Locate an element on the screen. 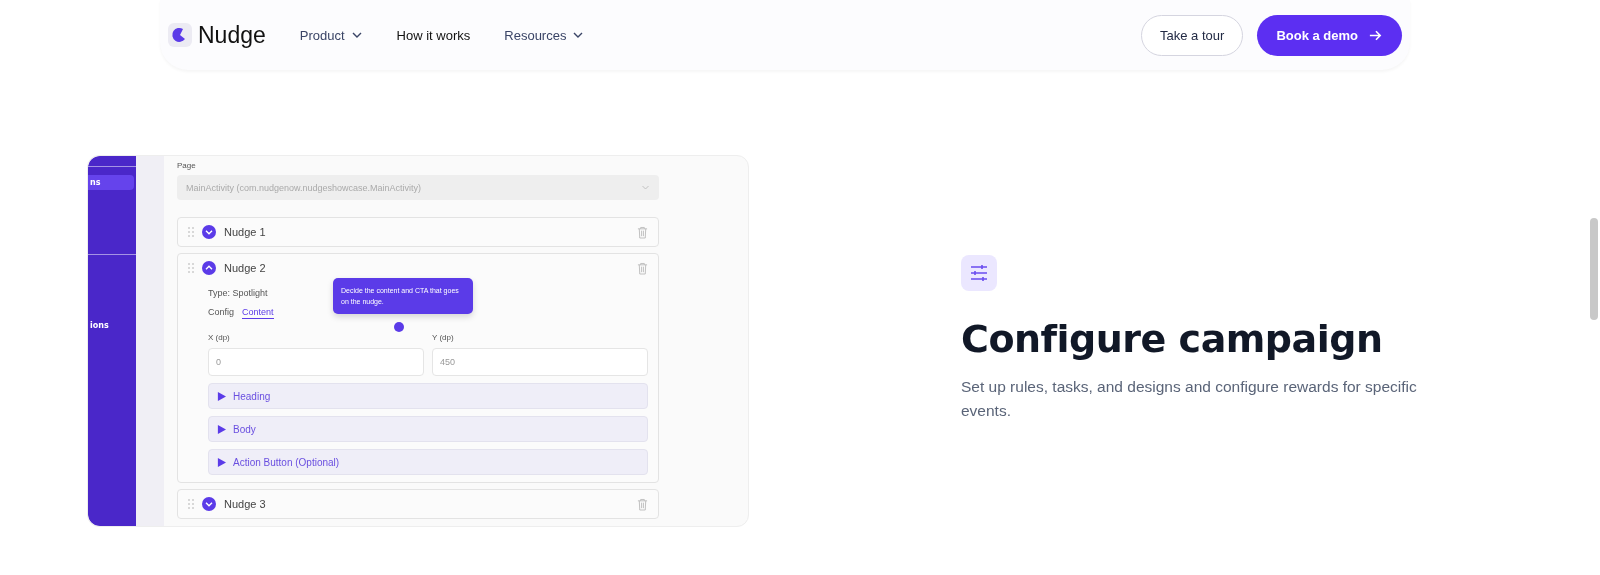  nav-link: Product is located at coordinates (331, 35).